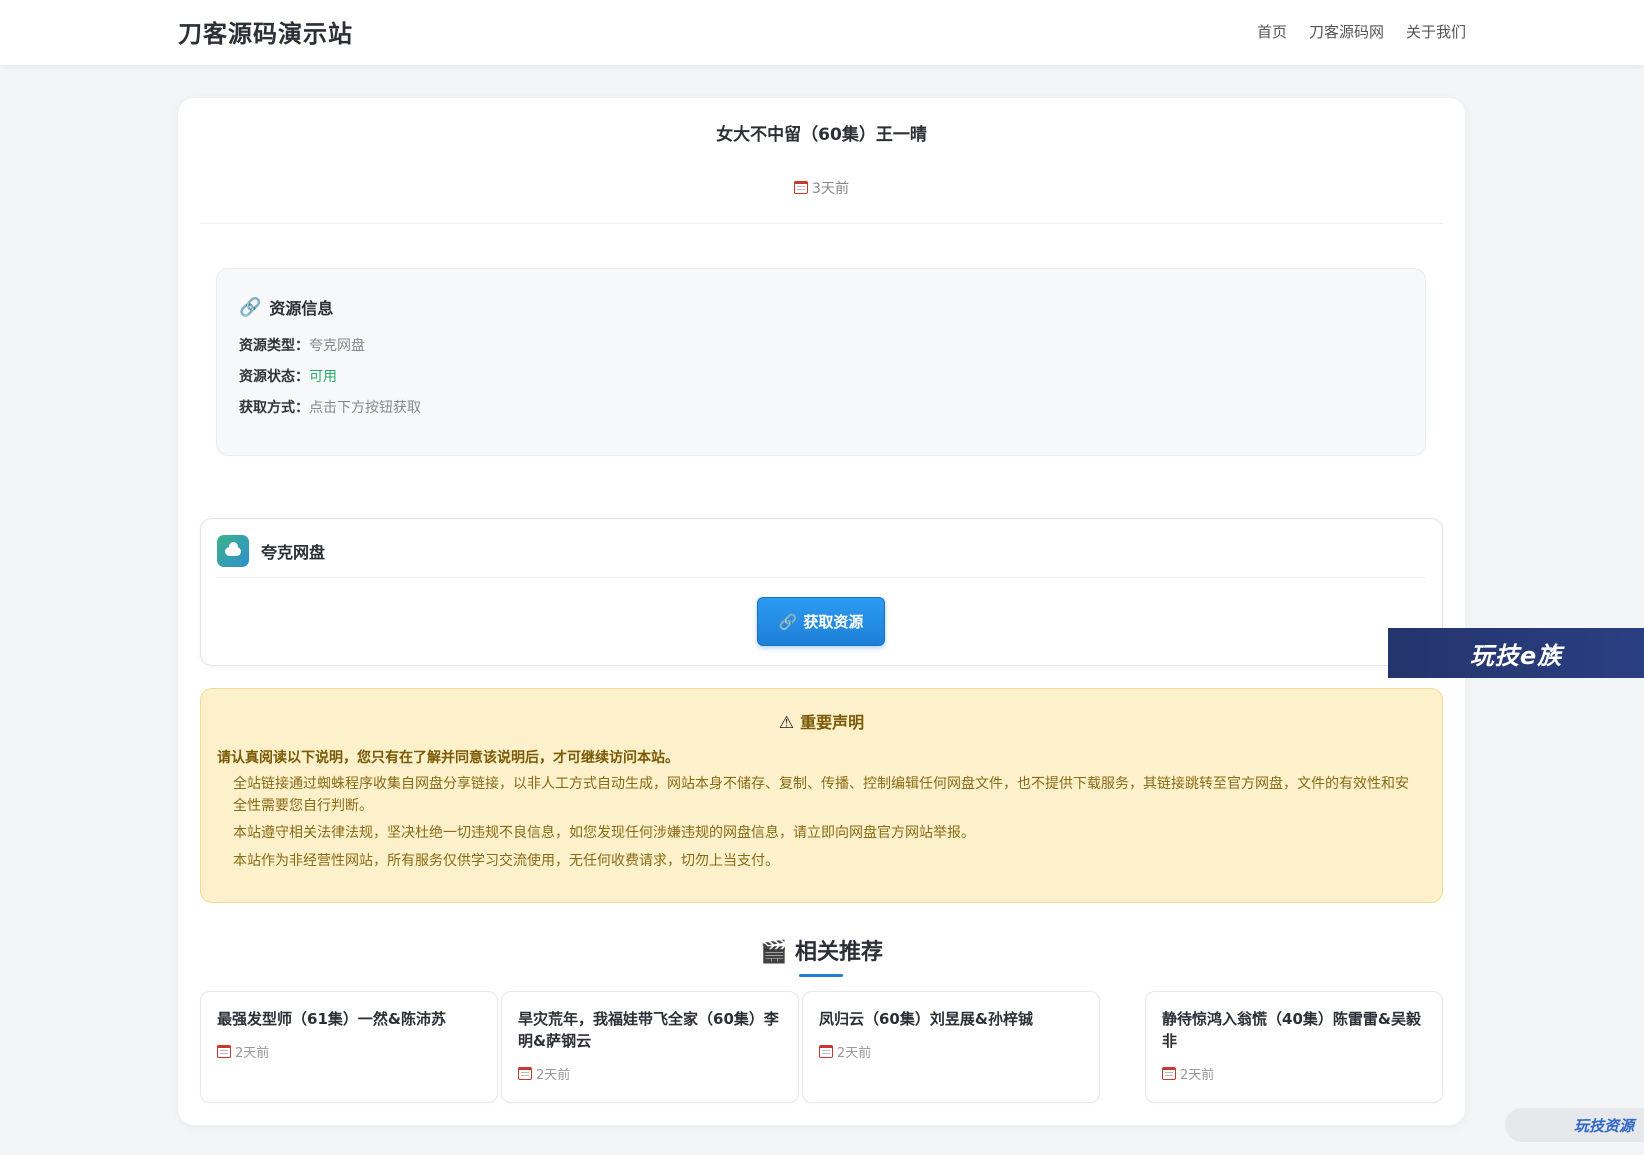 The width and height of the screenshot is (1644, 1155). Describe the element at coordinates (1272, 31) in the screenshot. I see `nav-home-link: 首页` at that location.